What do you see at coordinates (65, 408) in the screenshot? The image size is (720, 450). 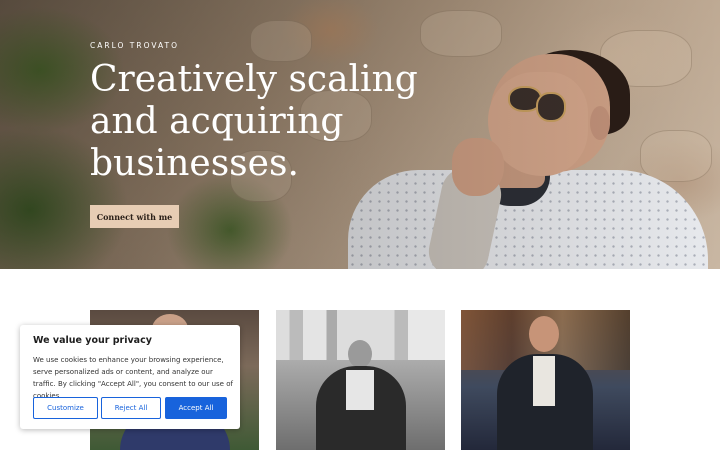 I see `customize-button: Customize` at bounding box center [65, 408].